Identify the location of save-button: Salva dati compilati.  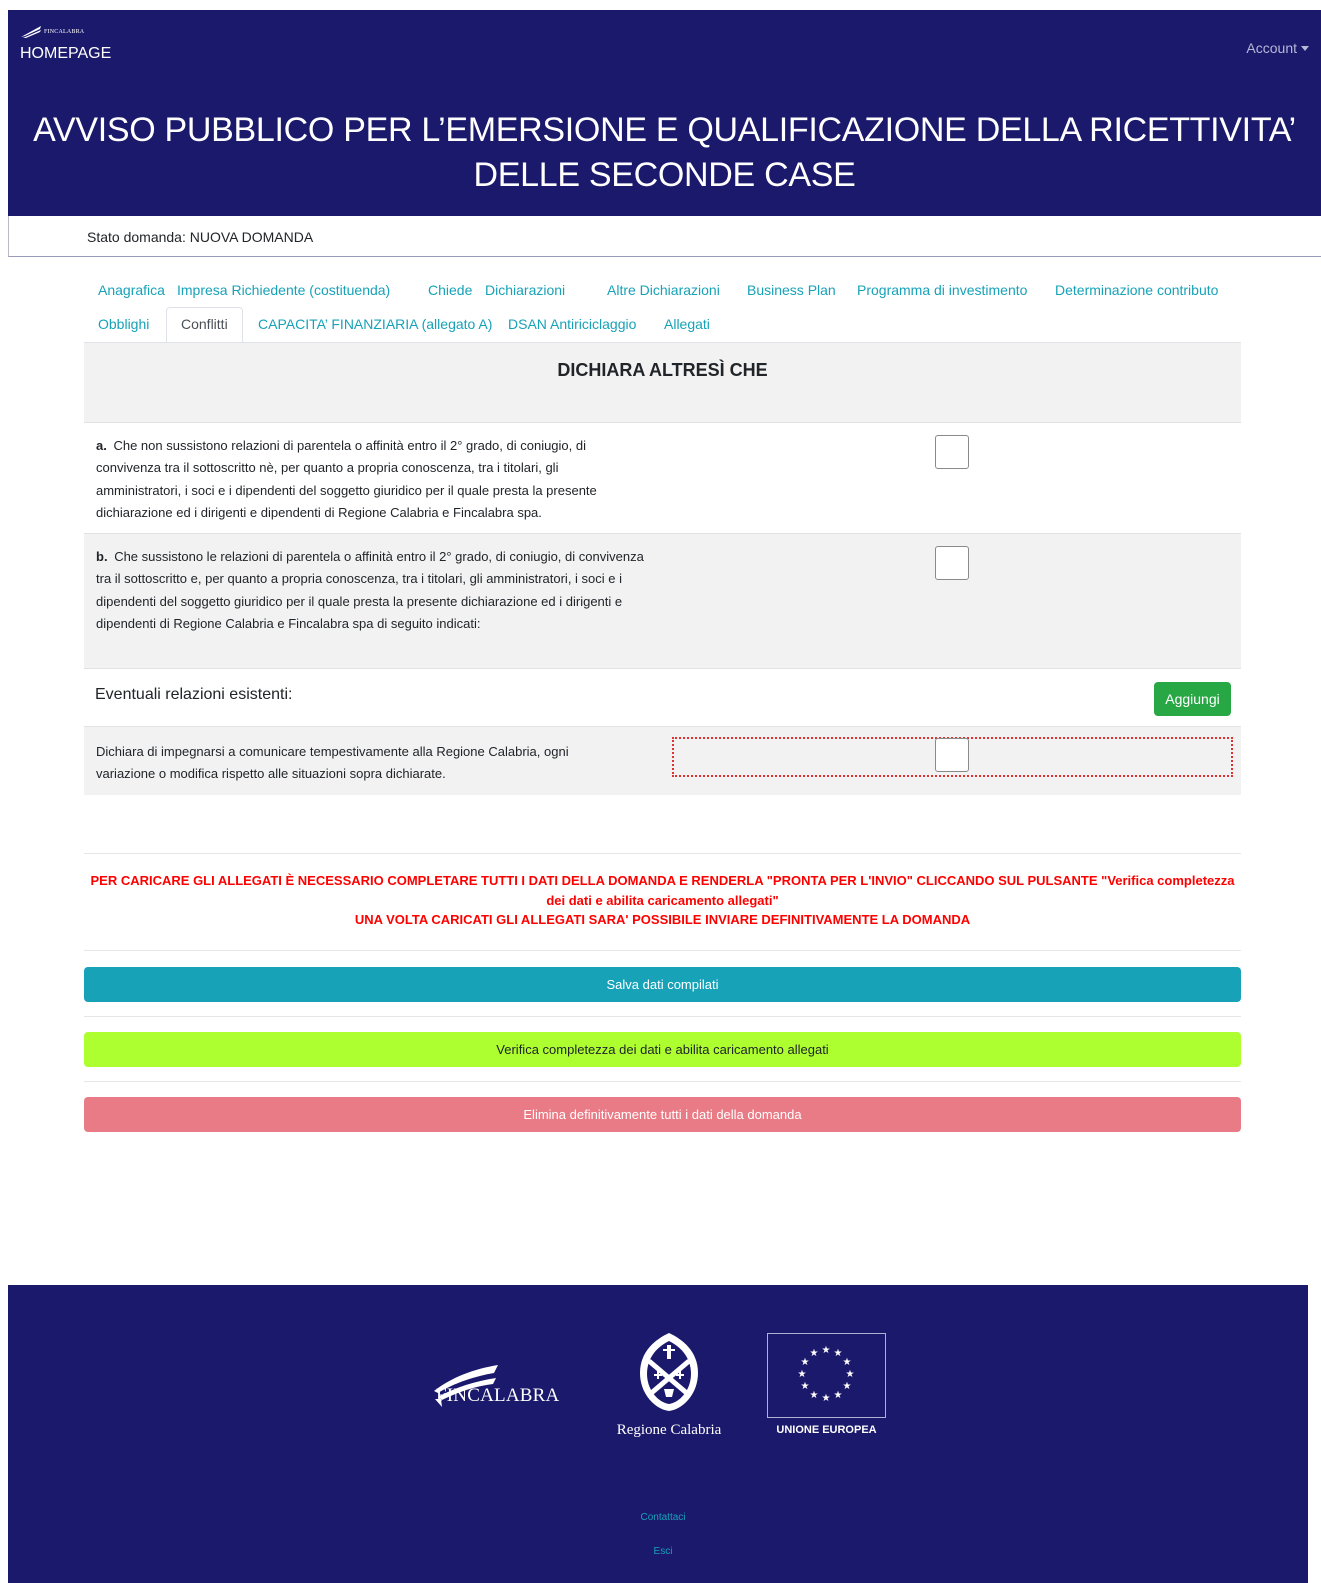
(662, 984).